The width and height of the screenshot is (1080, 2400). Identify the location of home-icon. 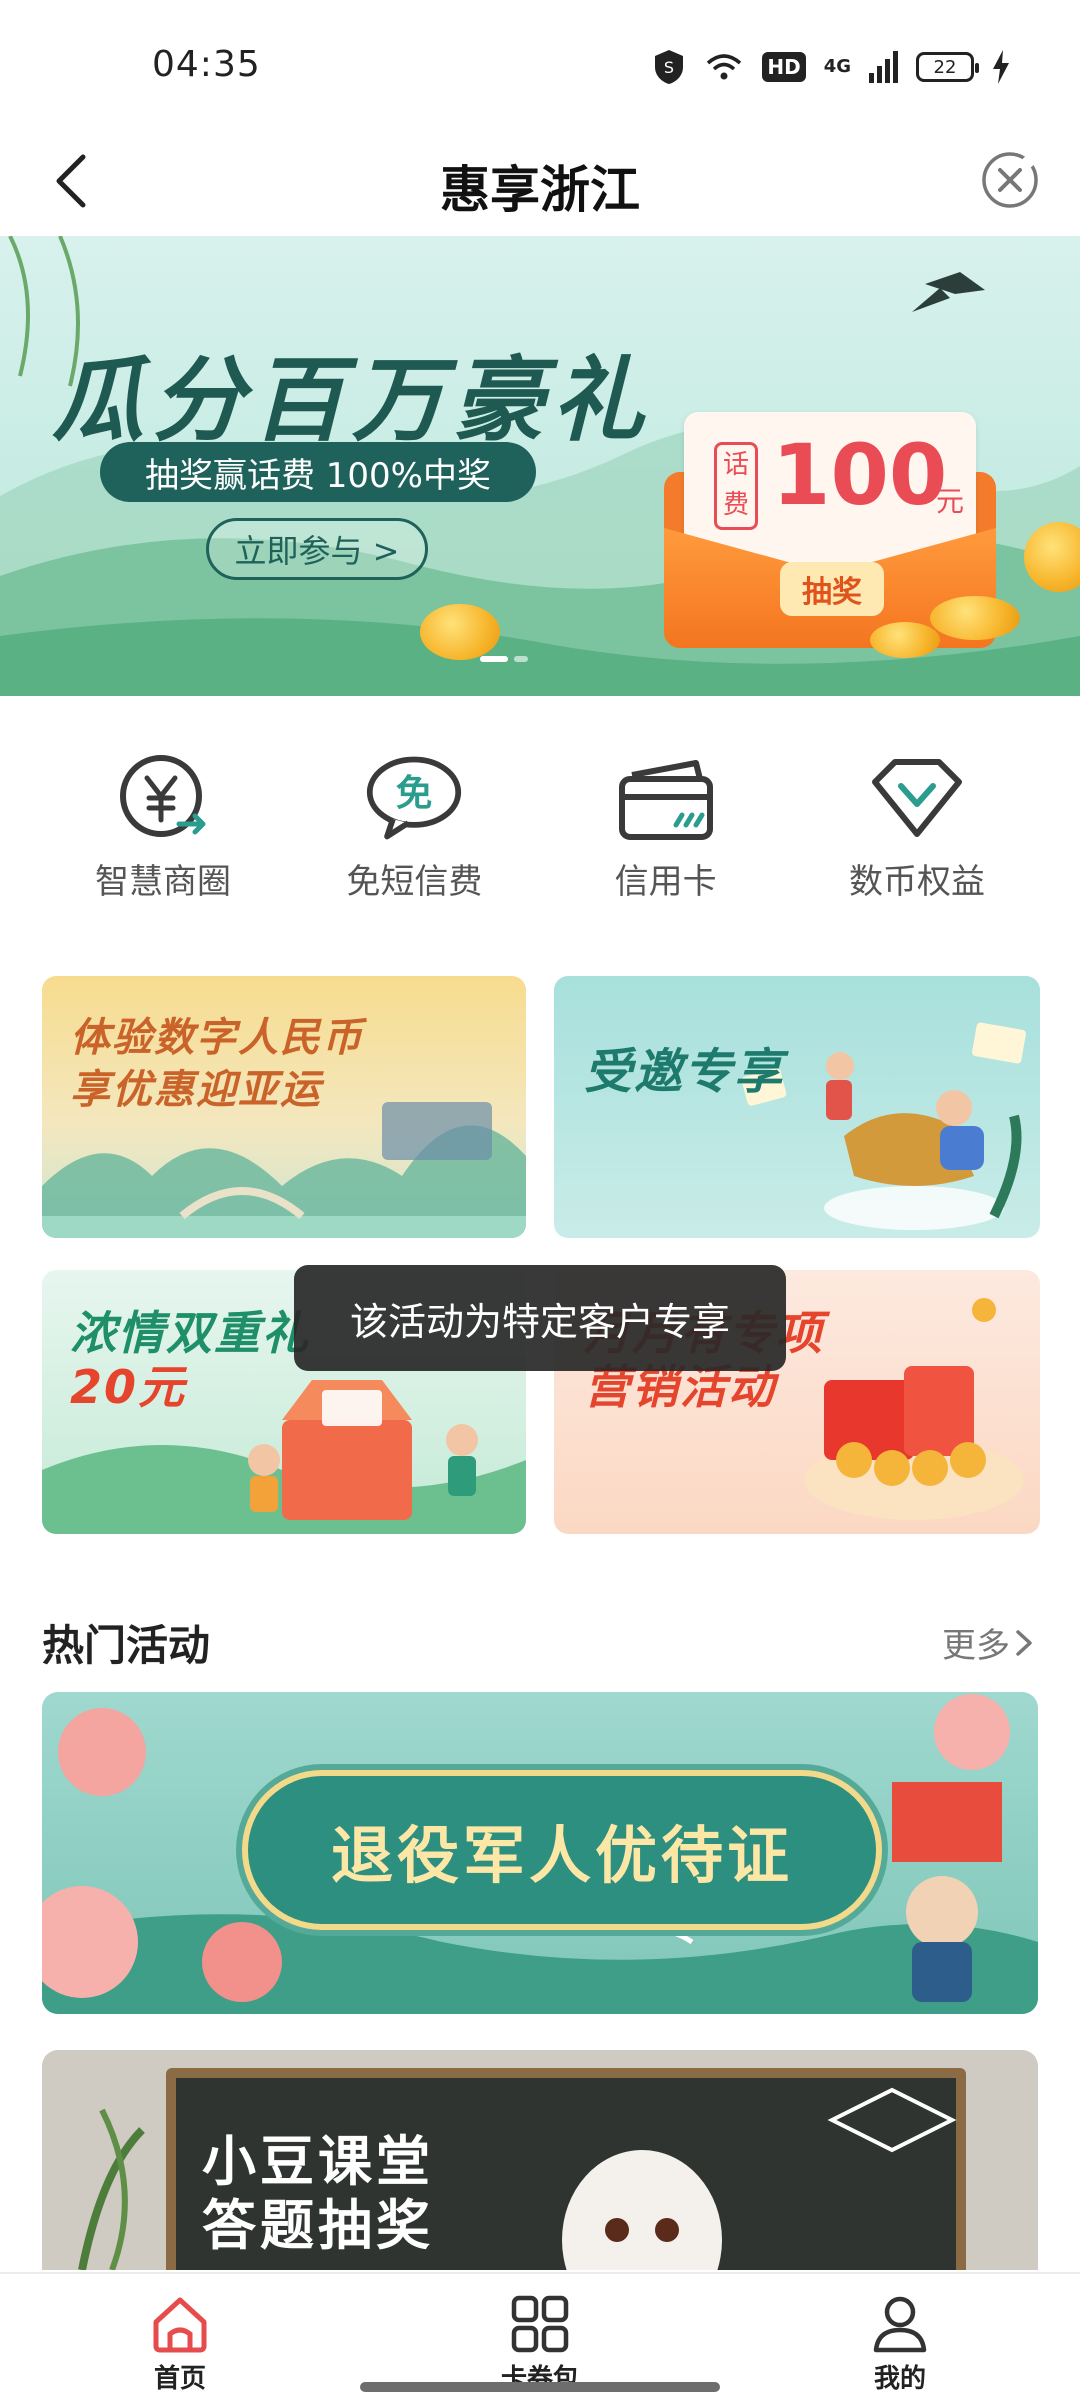
(180, 2325).